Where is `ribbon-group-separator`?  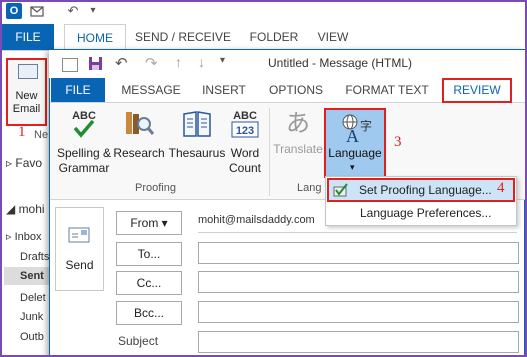 ribbon-group-separator is located at coordinates (269, 152).